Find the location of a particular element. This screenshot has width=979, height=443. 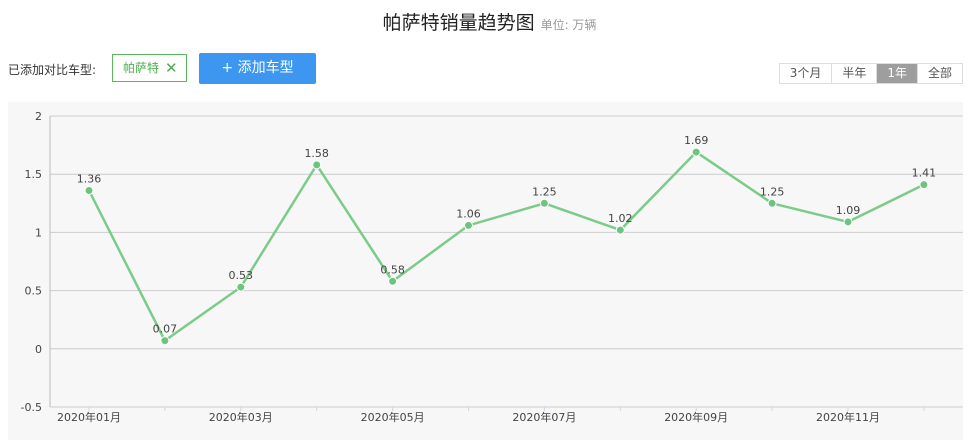

x-tick-label: 2020年01月 is located at coordinates (89, 417).